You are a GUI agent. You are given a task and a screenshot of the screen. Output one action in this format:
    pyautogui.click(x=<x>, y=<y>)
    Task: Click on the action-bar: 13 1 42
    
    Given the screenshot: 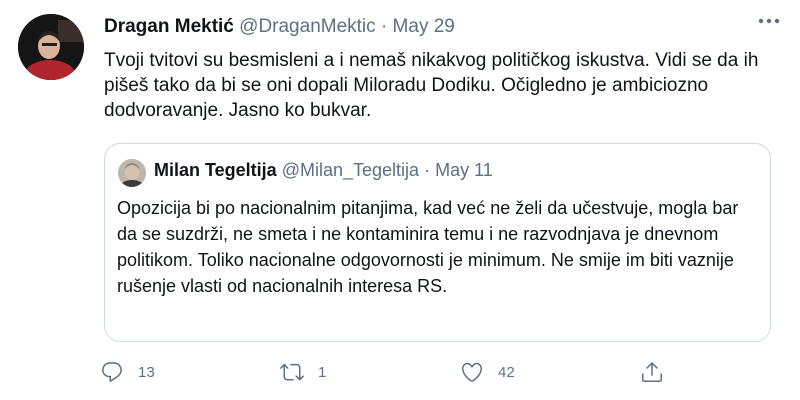 What is the action you would take?
    pyautogui.click(x=390, y=372)
    